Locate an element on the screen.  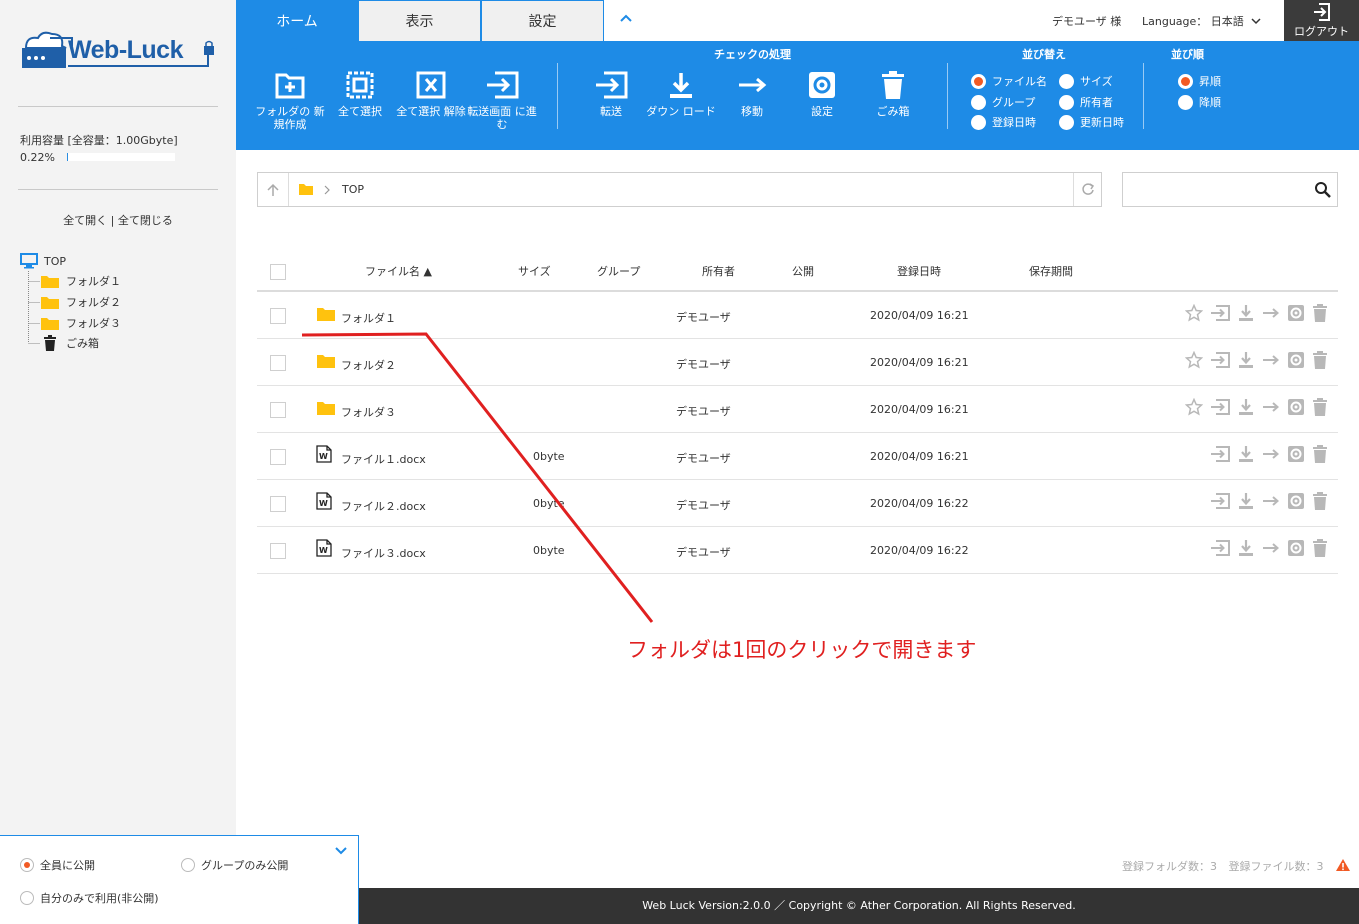
chevron-down-icon is located at coordinates (341, 851).